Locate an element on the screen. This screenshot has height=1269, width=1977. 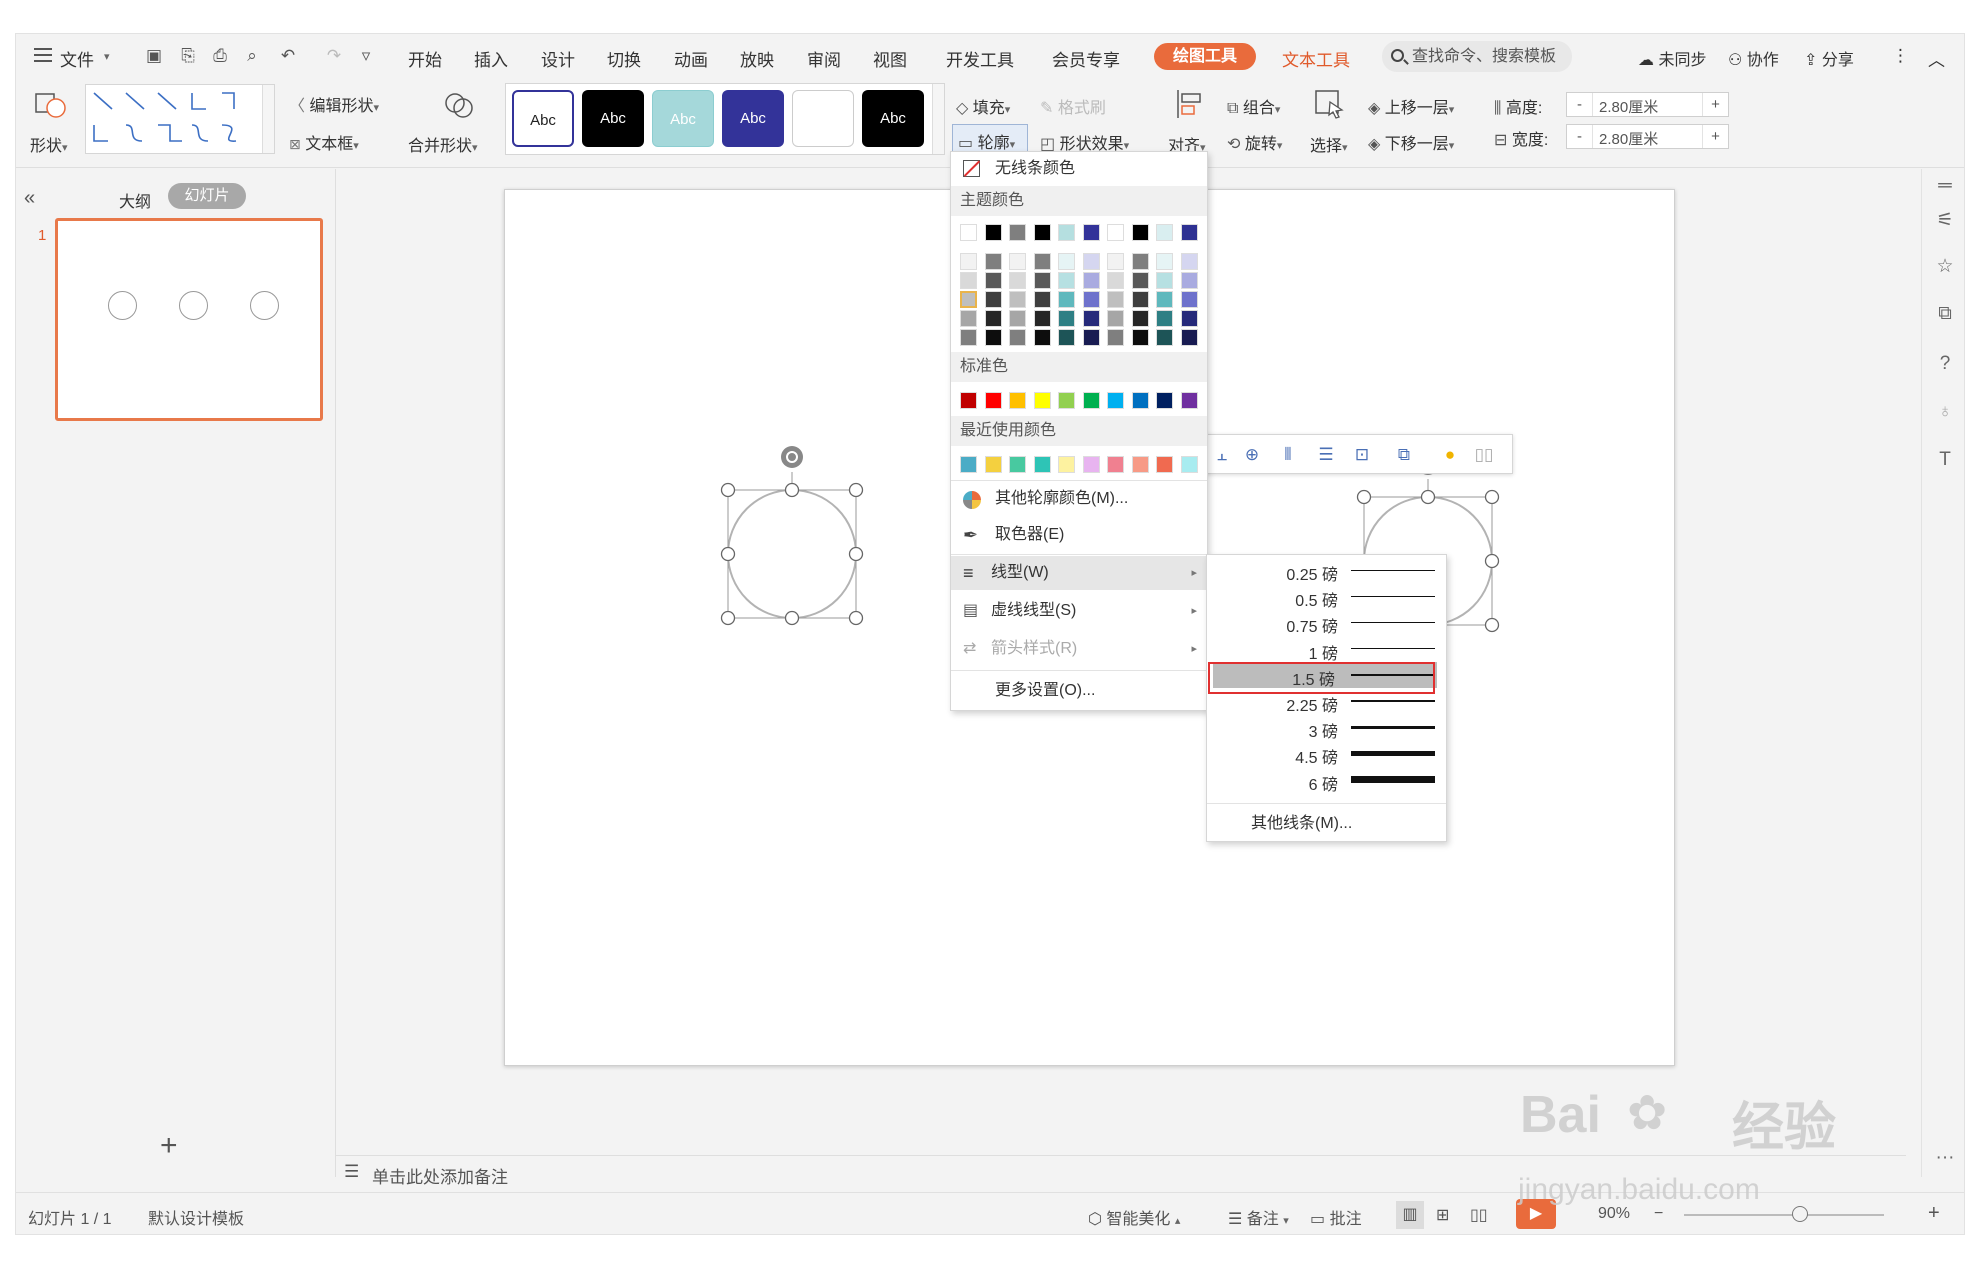
align-icon is located at coordinates (1191, 104).